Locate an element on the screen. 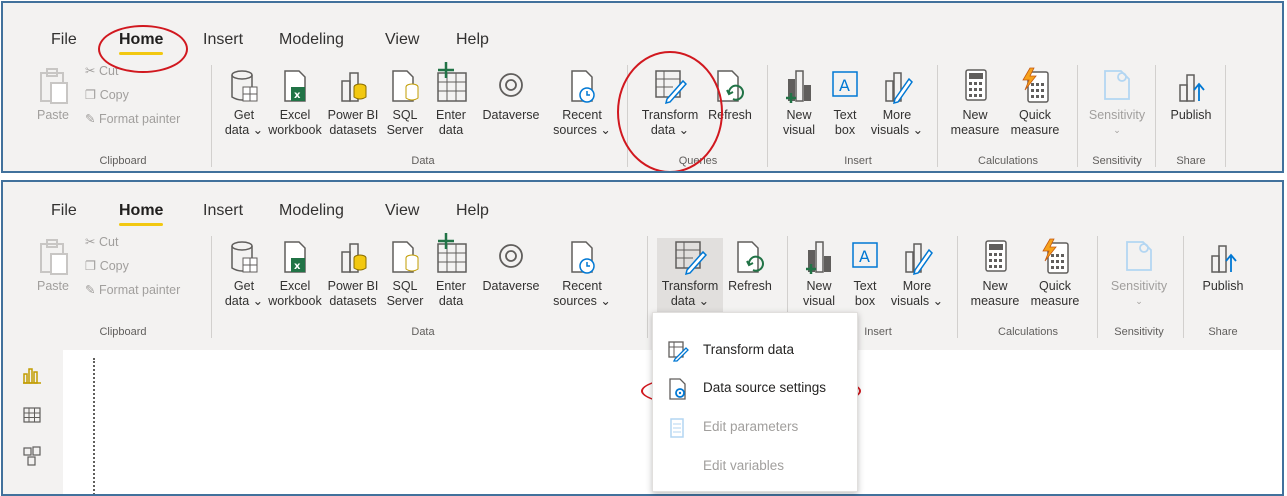  sensitivity-group-label: Sensitivity is located at coordinates (1139, 332).